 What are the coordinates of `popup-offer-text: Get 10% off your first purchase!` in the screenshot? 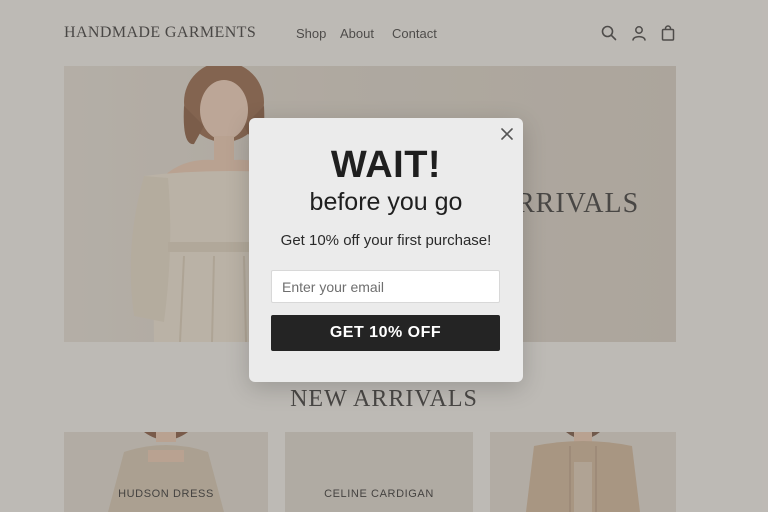 It's located at (386, 240).